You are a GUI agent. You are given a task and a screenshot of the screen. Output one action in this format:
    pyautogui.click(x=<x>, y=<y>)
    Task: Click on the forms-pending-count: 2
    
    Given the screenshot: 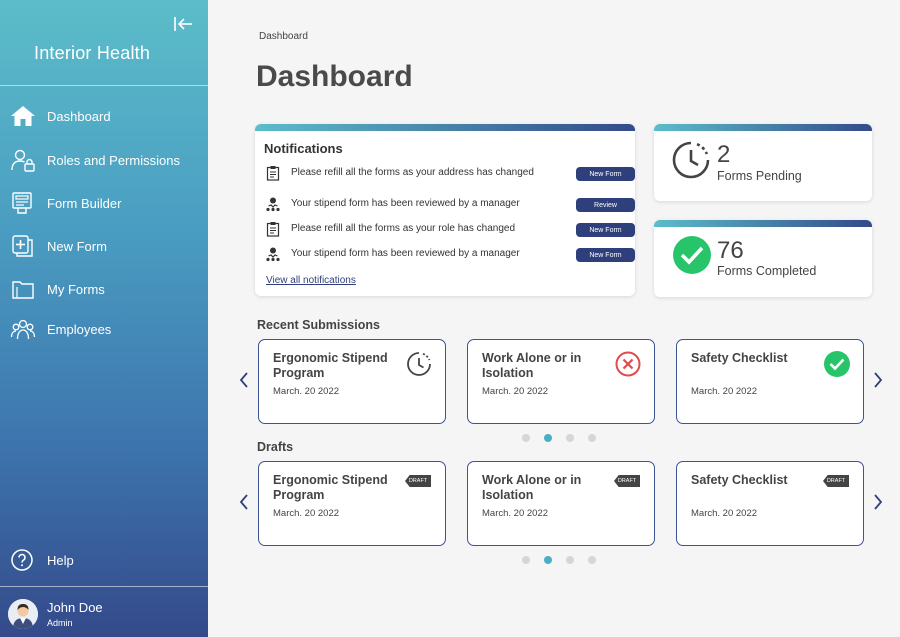 What is the action you would take?
    pyautogui.click(x=724, y=154)
    